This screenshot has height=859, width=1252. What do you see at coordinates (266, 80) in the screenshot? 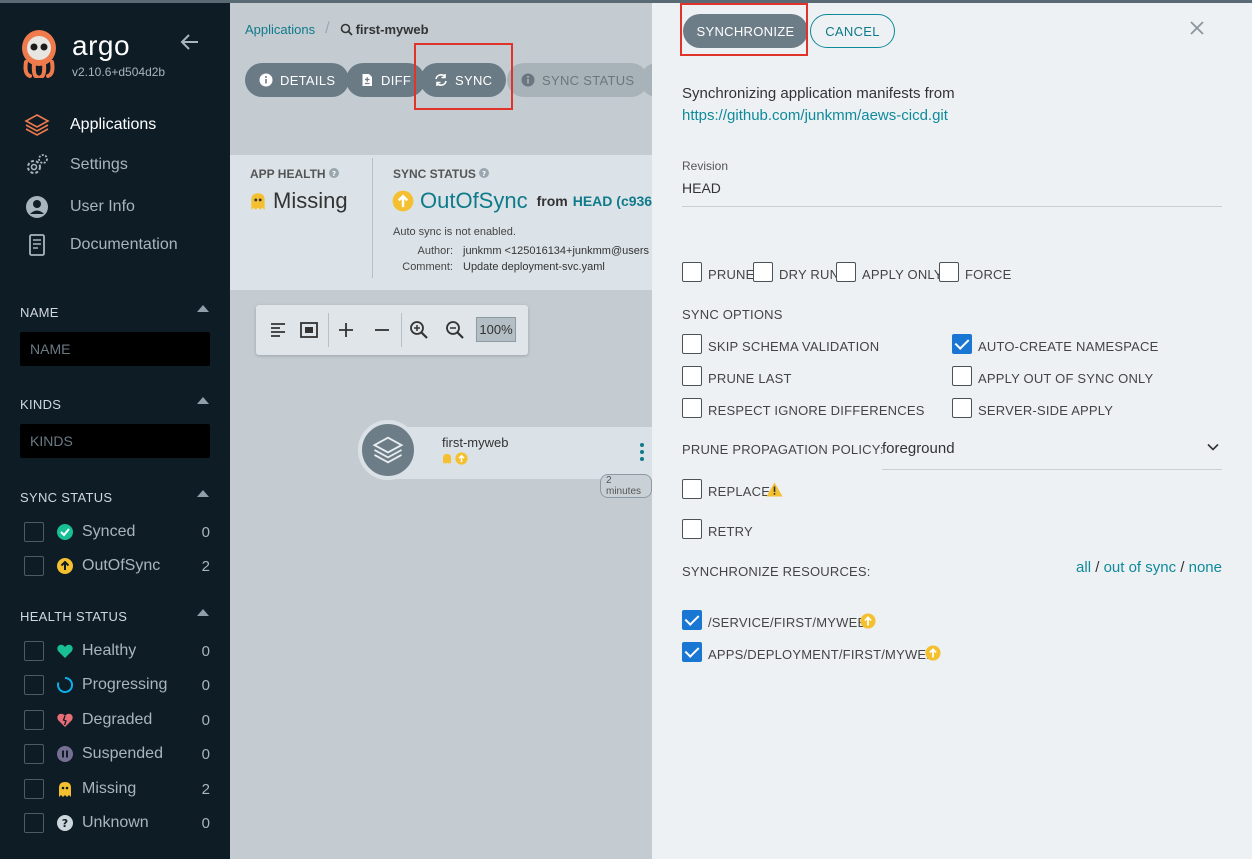
I see `info-icon` at bounding box center [266, 80].